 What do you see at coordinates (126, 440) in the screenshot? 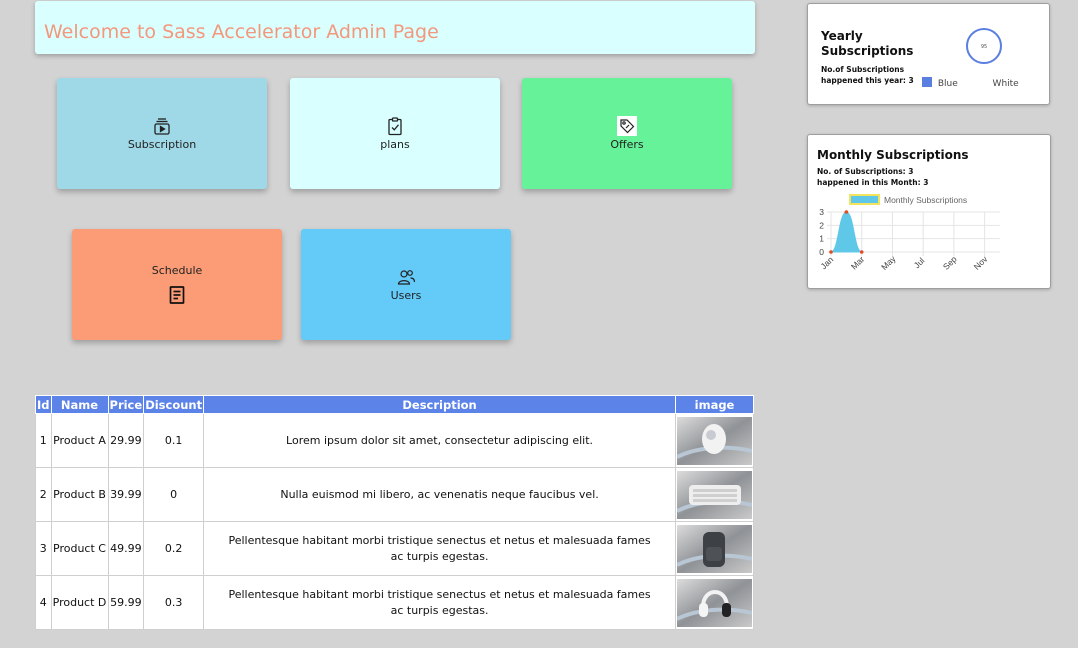
I see `cell-price: 29.99` at bounding box center [126, 440].